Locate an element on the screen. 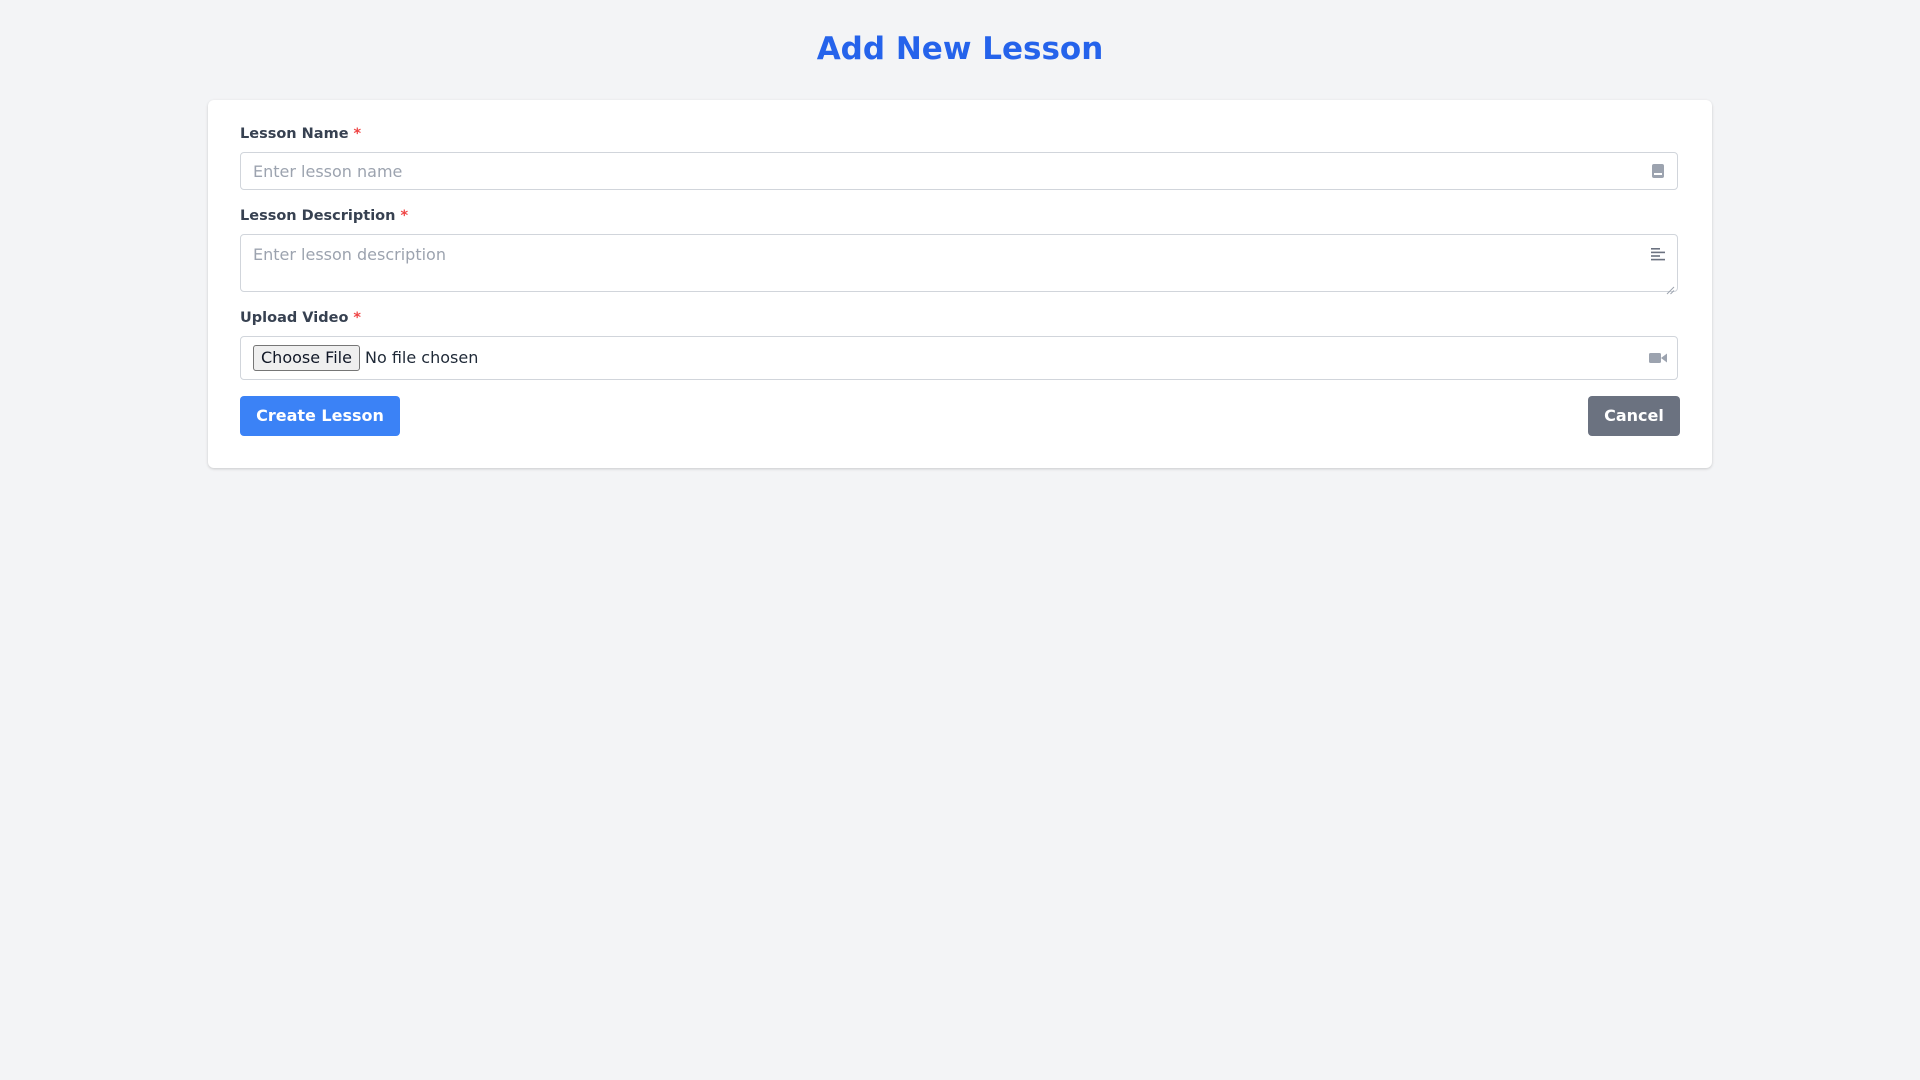 Image resolution: width=1920 pixels, height=1080 pixels. upload-video-label-text: Upload Video is located at coordinates (294, 318).